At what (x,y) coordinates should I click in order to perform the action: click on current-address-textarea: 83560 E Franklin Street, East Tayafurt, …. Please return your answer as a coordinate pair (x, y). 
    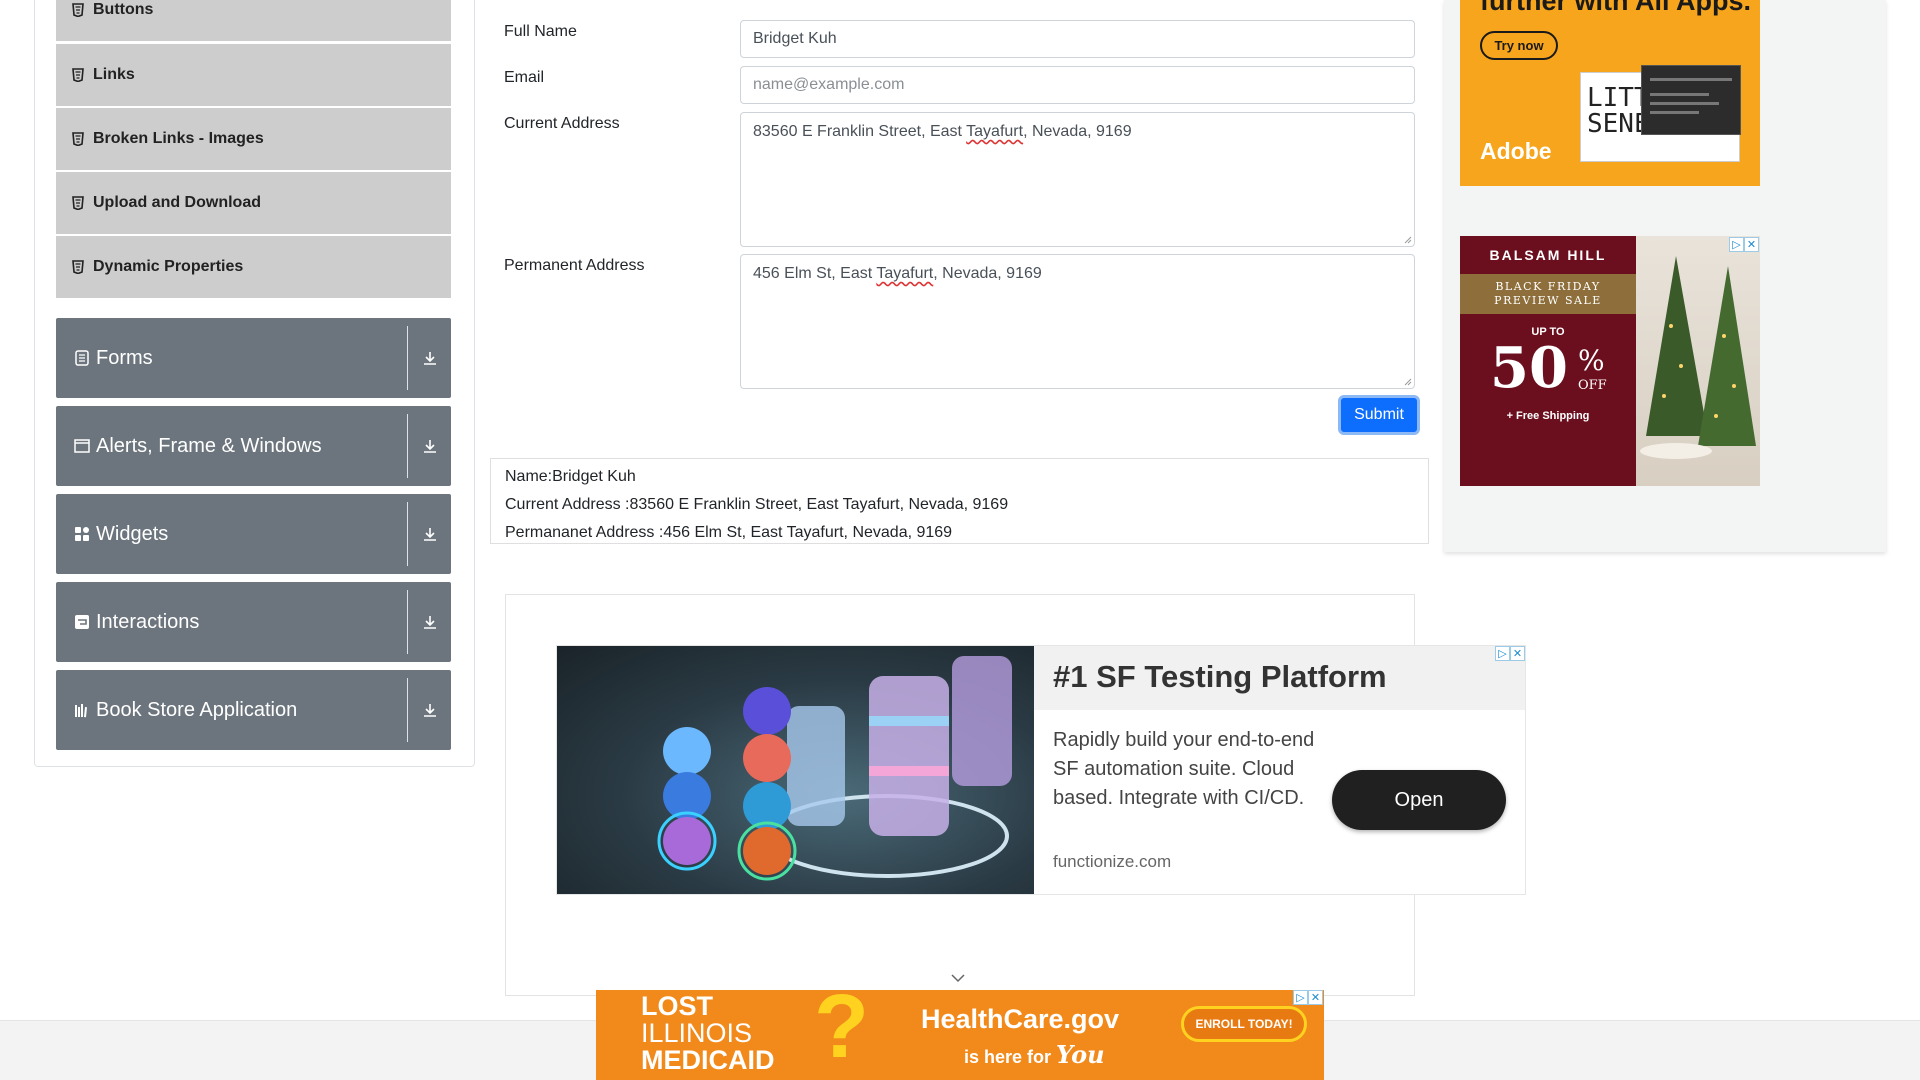
    Looking at the image, I should click on (1077, 179).